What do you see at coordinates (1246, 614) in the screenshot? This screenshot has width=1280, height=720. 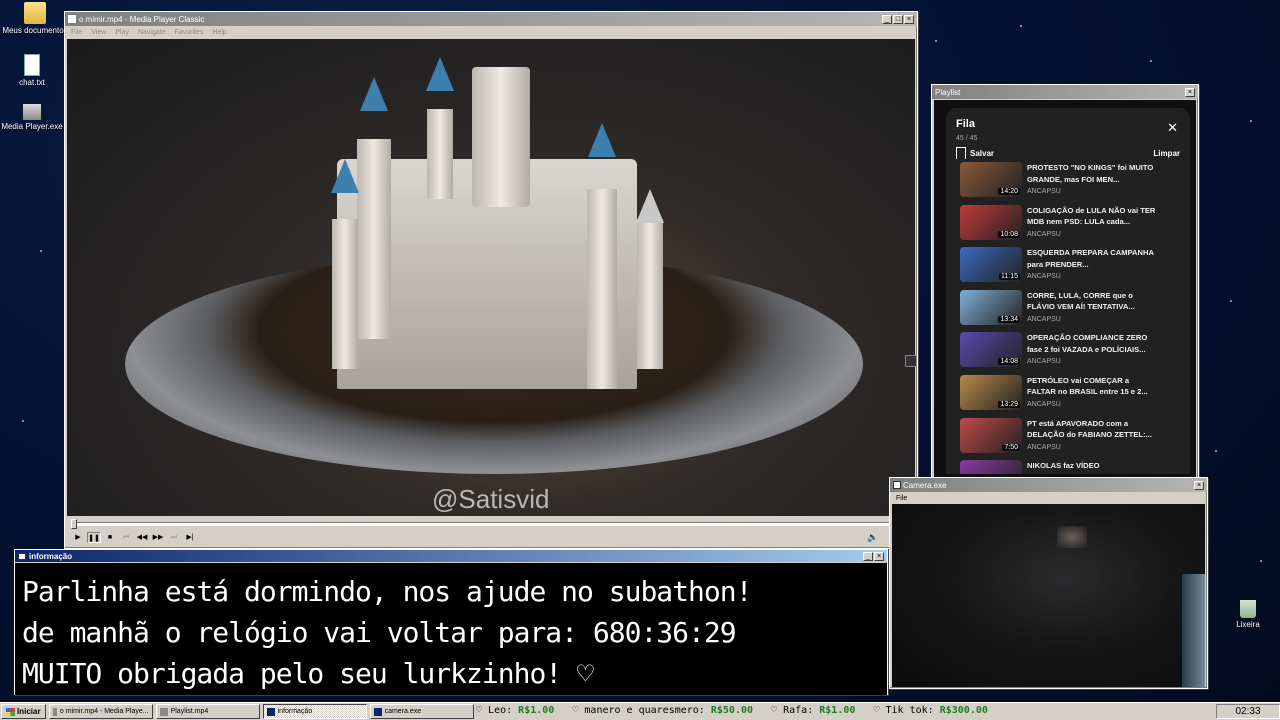 I see `desktop-icon-recycle-bin: Lixeira` at bounding box center [1246, 614].